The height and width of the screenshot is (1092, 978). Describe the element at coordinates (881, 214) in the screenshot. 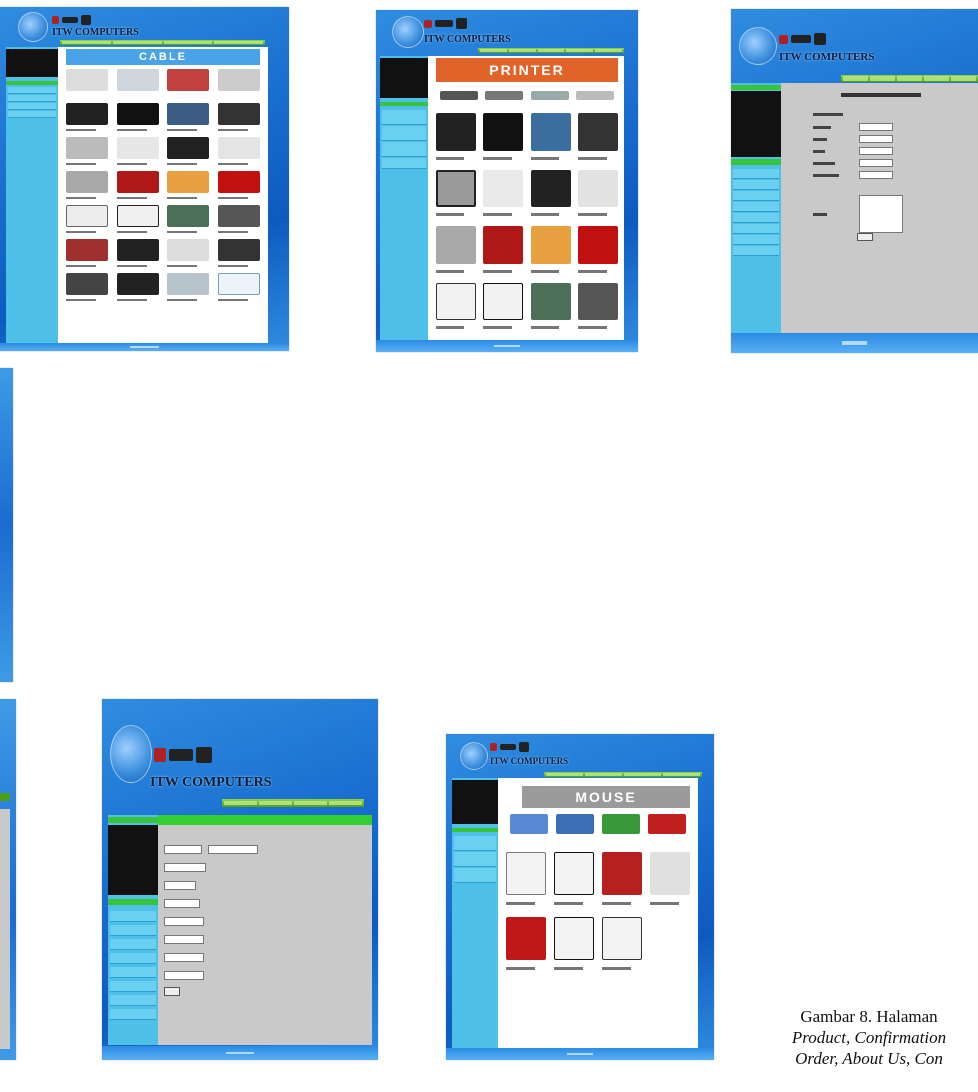

I see `form-textarea` at that location.